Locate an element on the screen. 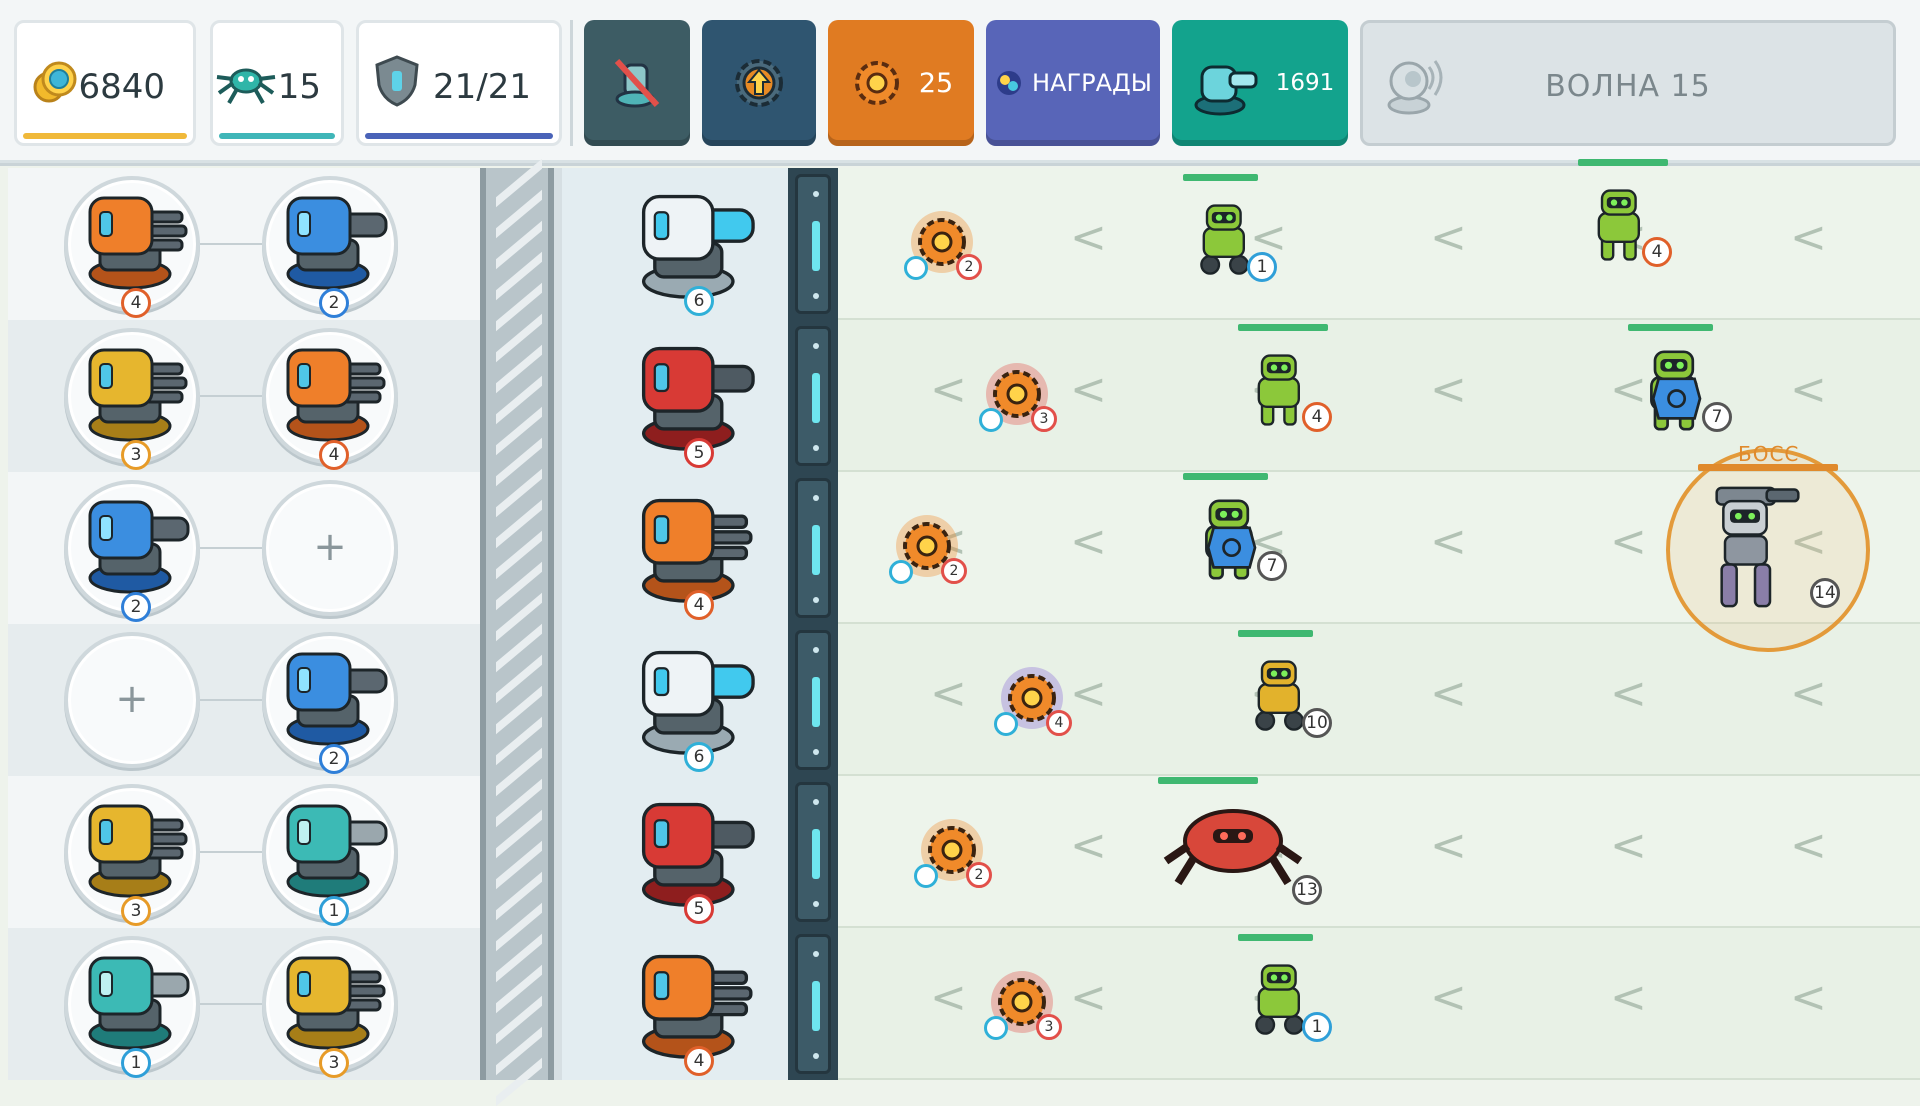 This screenshot has width=1920, height=1106. orange-turret-icon is located at coordinates (136, 236).